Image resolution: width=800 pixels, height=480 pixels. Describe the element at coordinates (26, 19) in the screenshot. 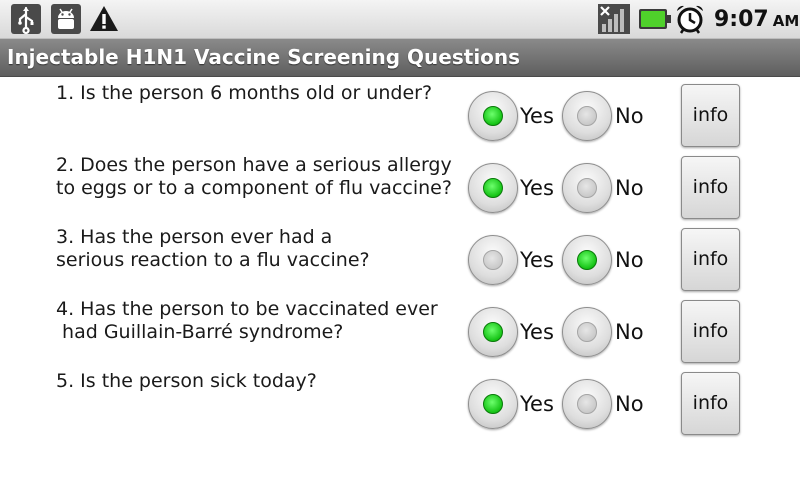

I see `usb-icon` at that location.